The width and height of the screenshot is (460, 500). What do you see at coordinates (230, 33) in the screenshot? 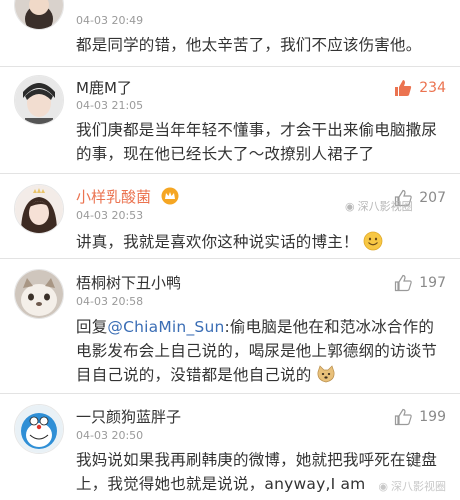
I see `comment-item: 04-03 20:49 都是同学的错，他太辛苦了，我们不应该伤害他。` at bounding box center [230, 33].